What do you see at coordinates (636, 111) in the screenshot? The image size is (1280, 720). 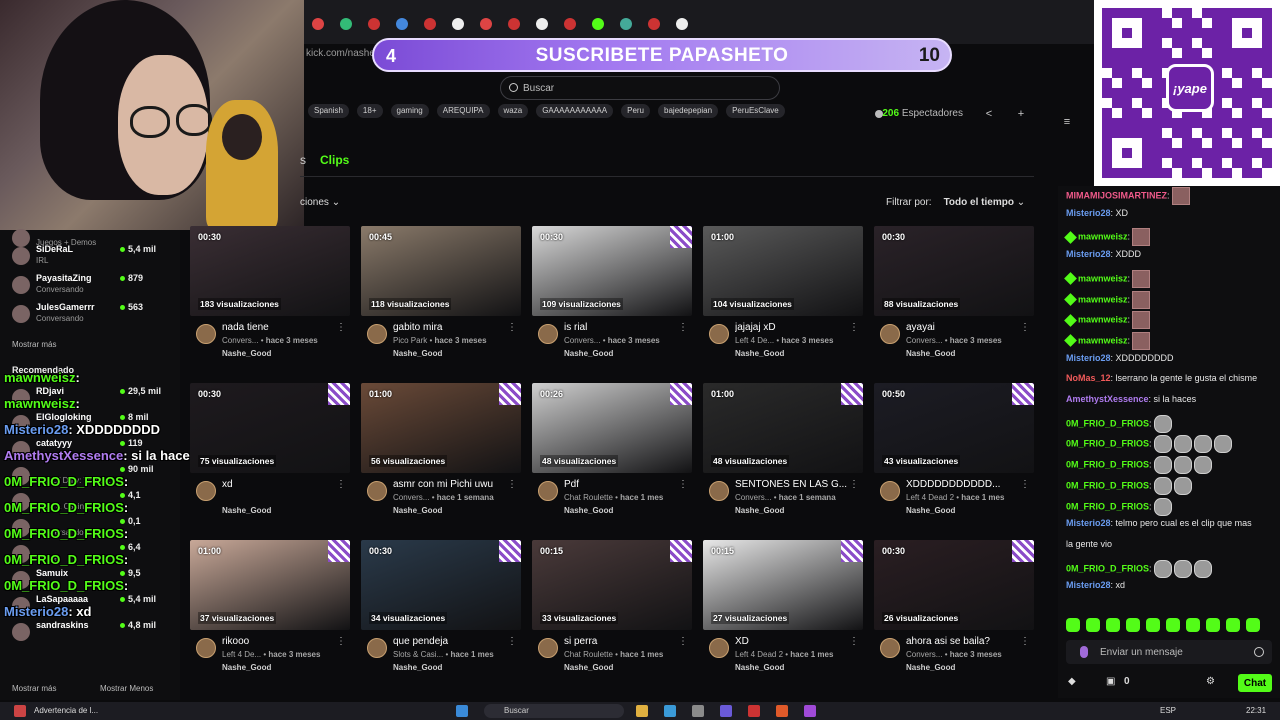 I see `stream-tag: Peru` at bounding box center [636, 111].